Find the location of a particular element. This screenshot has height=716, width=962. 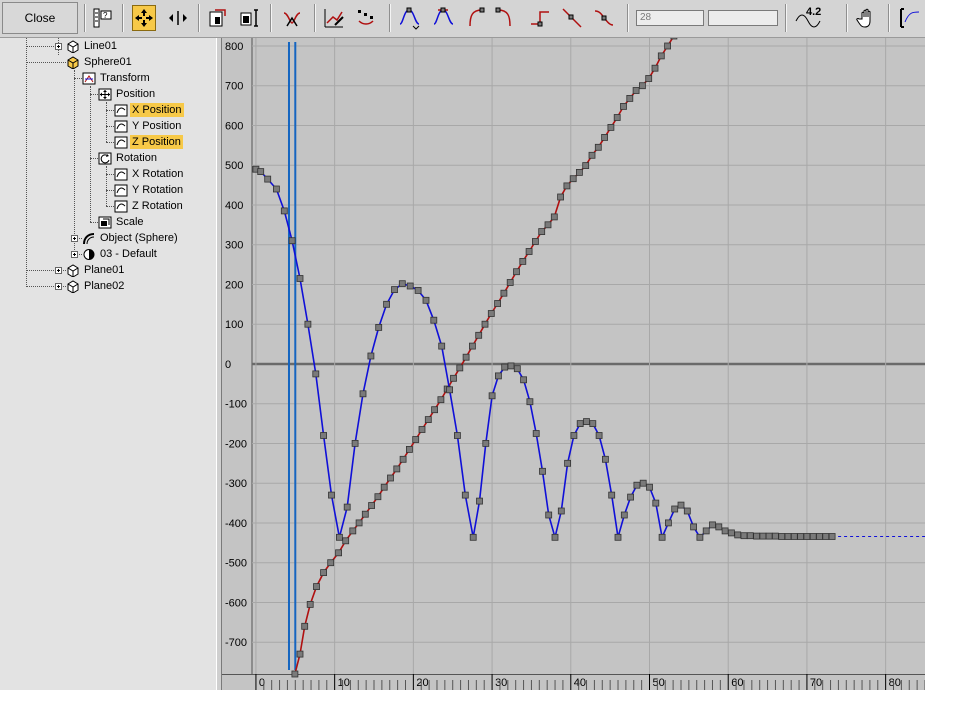

reduce-keys-icon is located at coordinates (366, 18).